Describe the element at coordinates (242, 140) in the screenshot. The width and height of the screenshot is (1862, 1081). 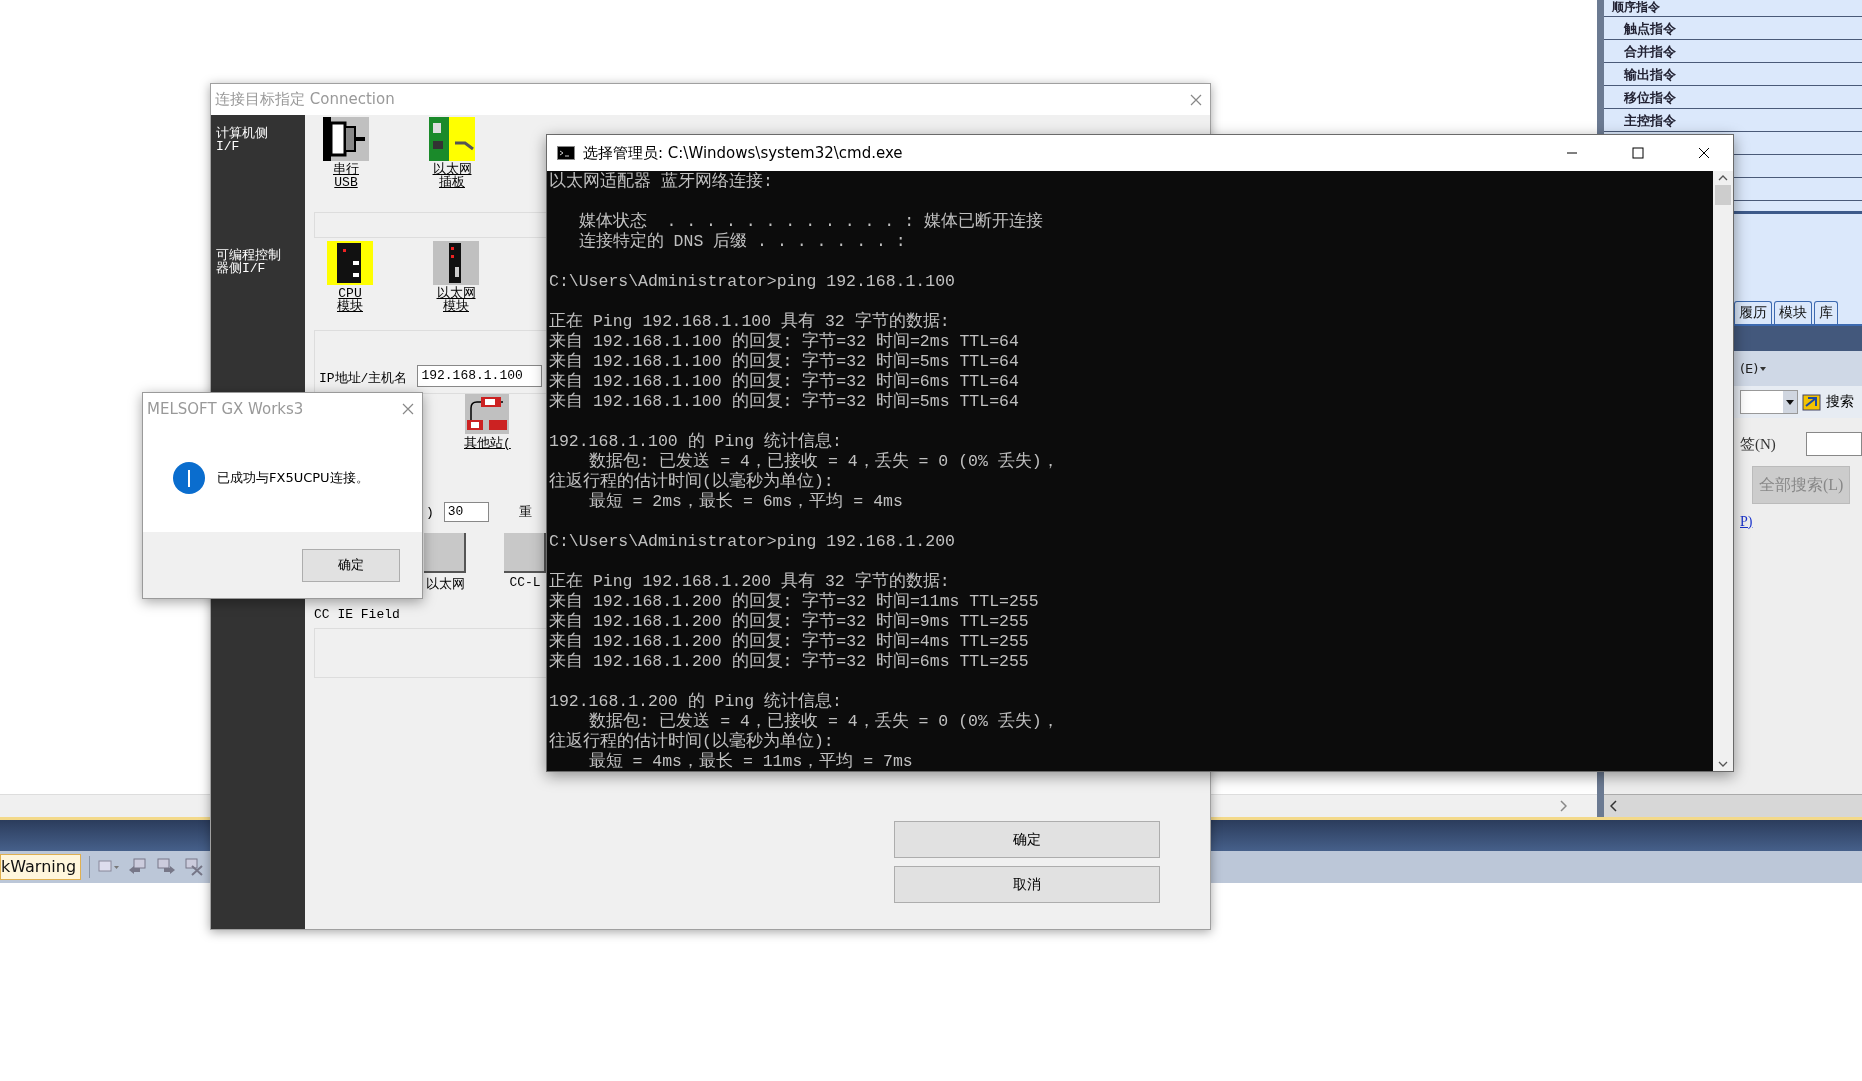
I see `section-label: 计算机侧 I/F` at that location.